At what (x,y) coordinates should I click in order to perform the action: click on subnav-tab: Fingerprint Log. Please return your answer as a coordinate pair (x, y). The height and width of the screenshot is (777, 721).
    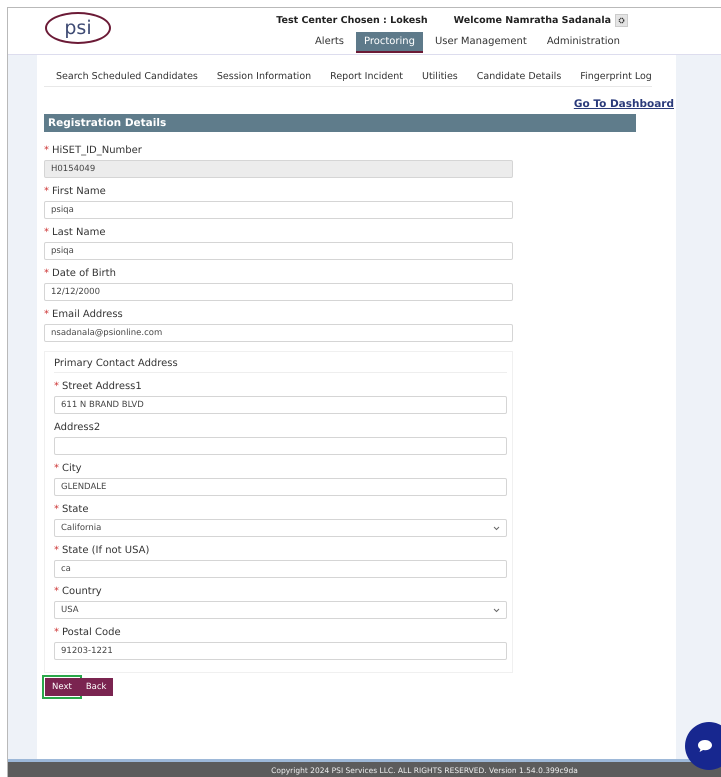
    Looking at the image, I should click on (616, 76).